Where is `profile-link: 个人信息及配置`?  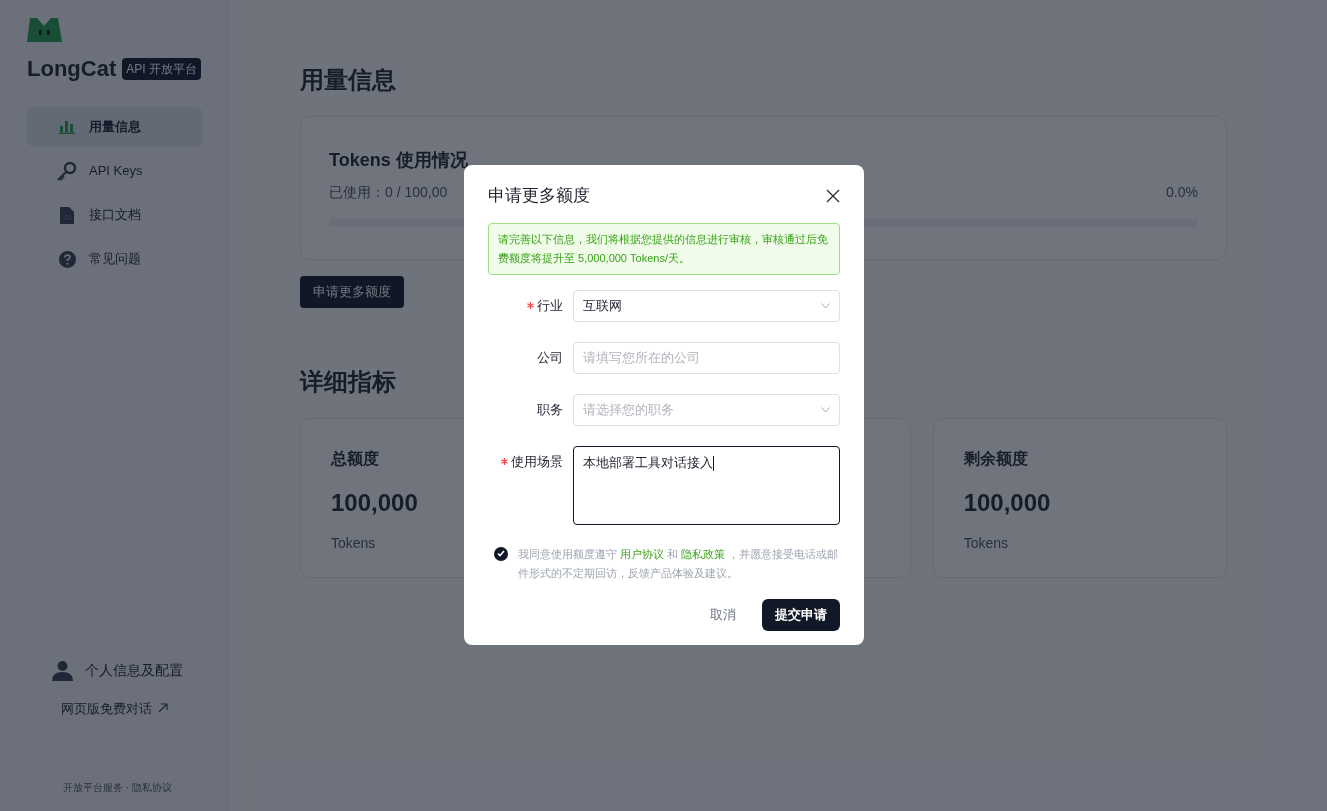 profile-link: 个人信息及配置 is located at coordinates (134, 670).